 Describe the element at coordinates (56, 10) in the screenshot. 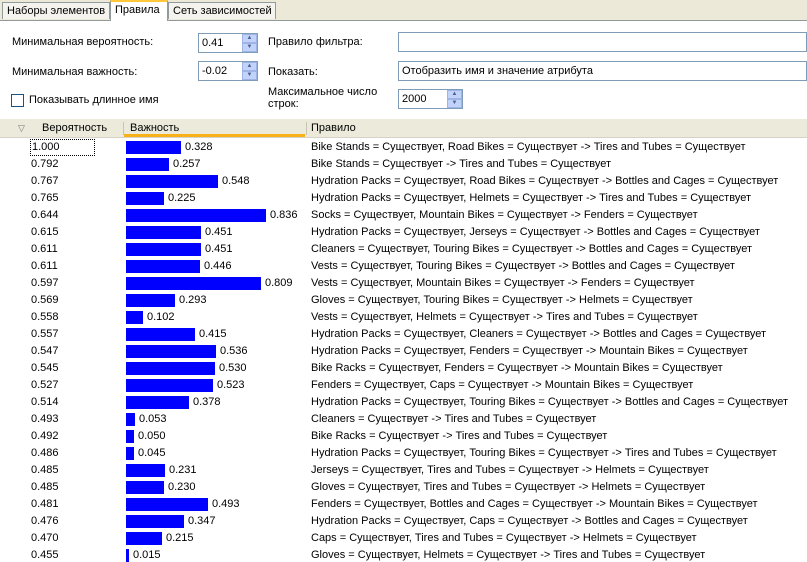

I see `tab-itemsets: Наборы элементов` at that location.